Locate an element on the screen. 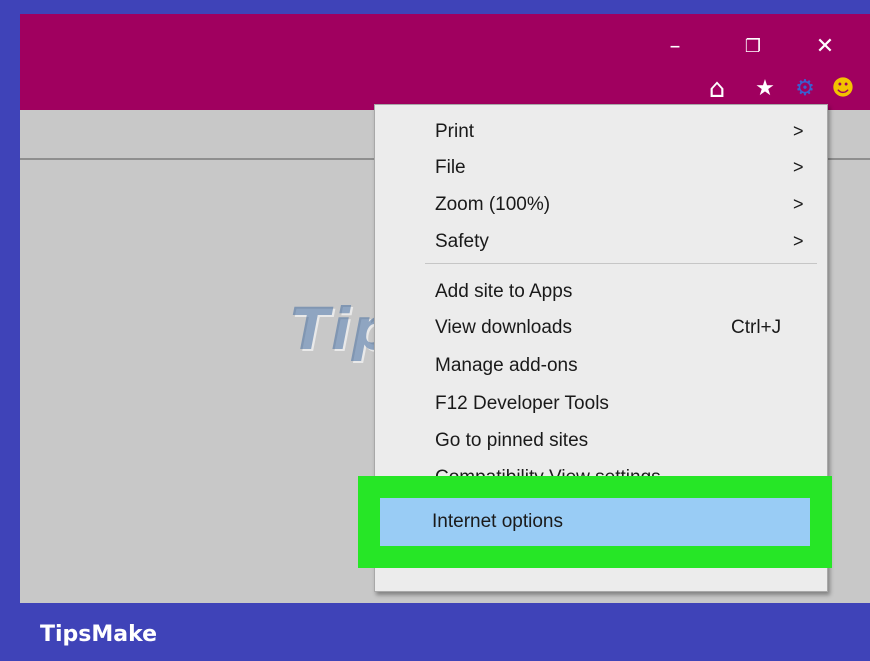 The image size is (870, 661). menu-item-label: File is located at coordinates (450, 167).